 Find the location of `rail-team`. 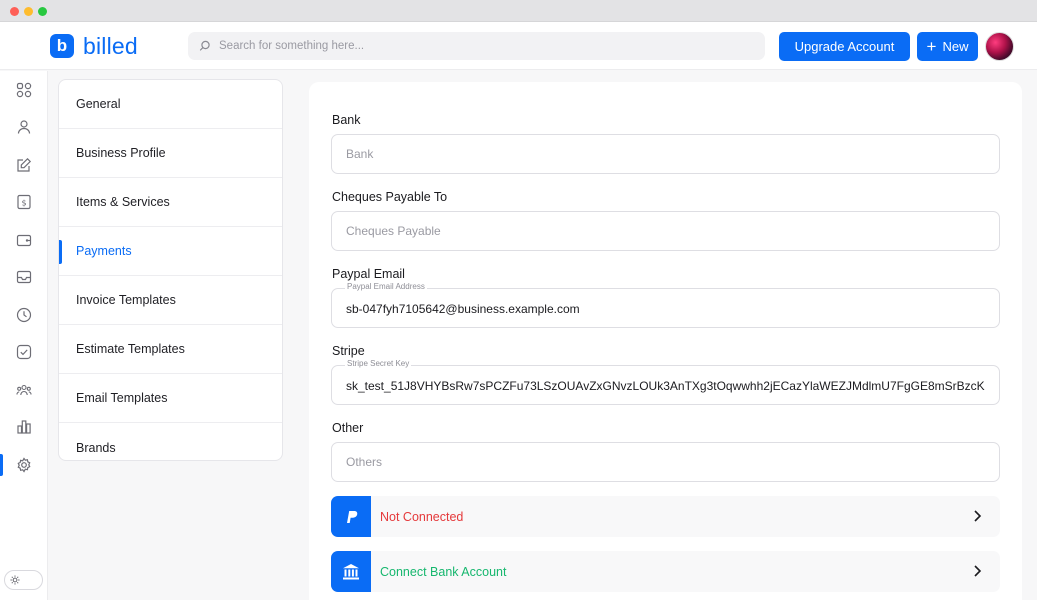

rail-team is located at coordinates (24, 390).